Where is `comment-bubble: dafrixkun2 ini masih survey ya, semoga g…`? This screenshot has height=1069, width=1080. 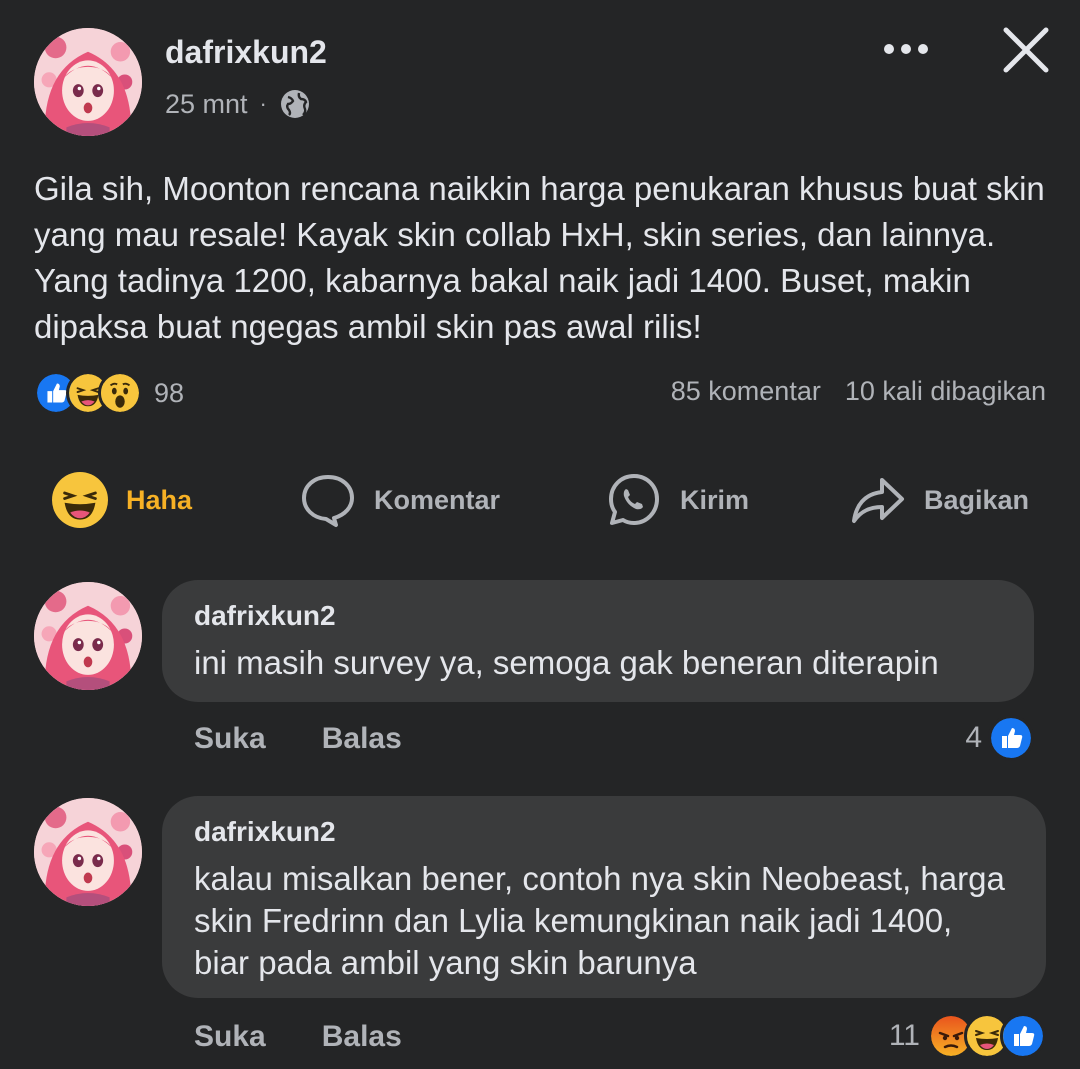
comment-bubble: dafrixkun2 ini masih survey ya, semoga g… is located at coordinates (598, 641).